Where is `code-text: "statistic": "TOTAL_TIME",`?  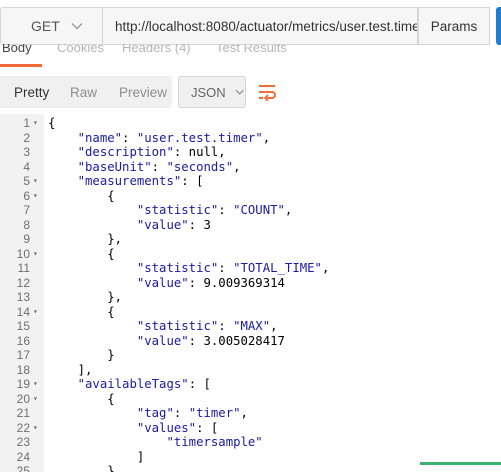
code-text: "statistic": "TOTAL_TIME", is located at coordinates (233, 268).